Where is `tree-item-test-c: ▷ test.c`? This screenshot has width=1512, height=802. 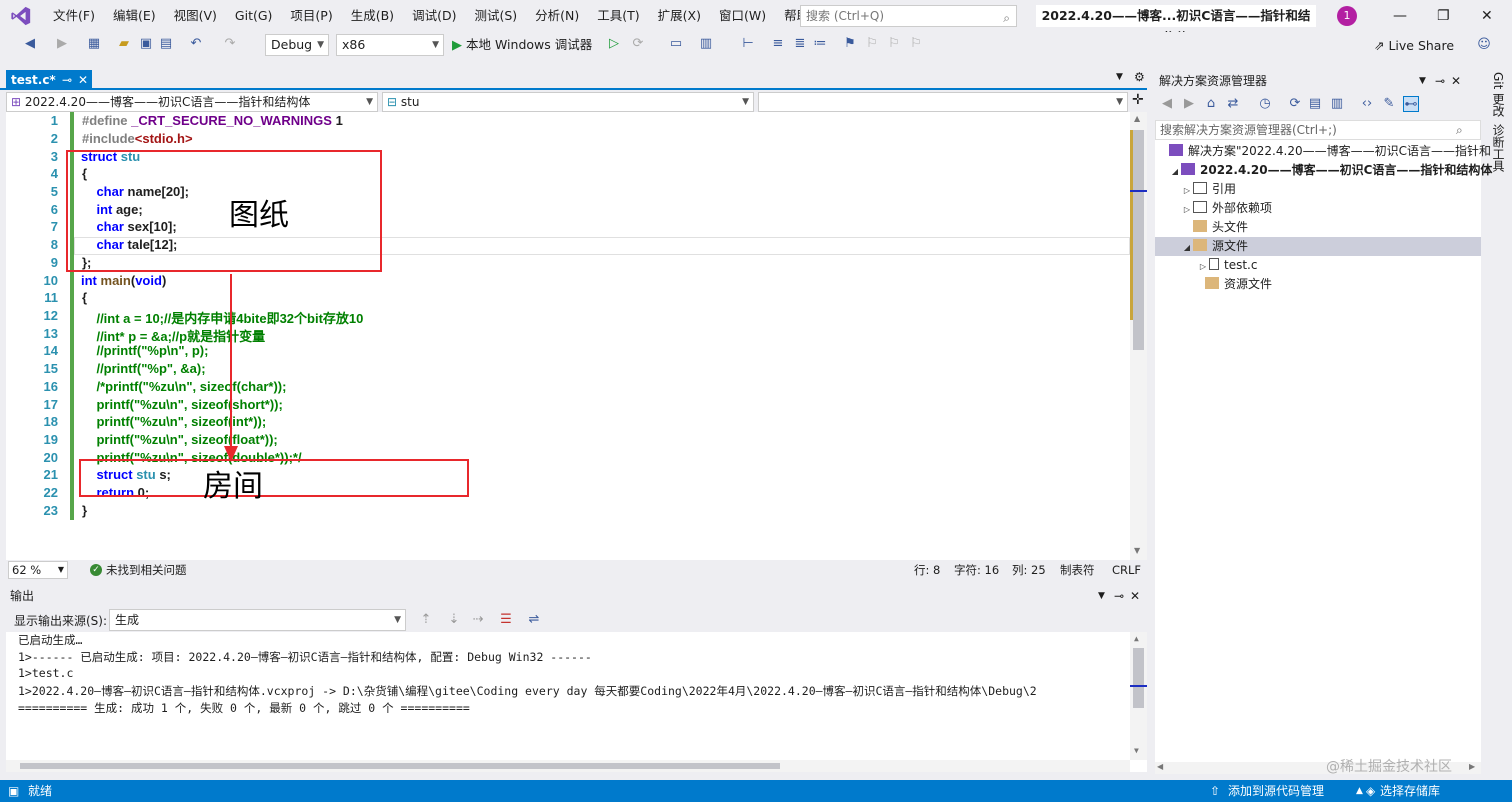 tree-item-test-c: ▷ test.c is located at coordinates (1227, 265).